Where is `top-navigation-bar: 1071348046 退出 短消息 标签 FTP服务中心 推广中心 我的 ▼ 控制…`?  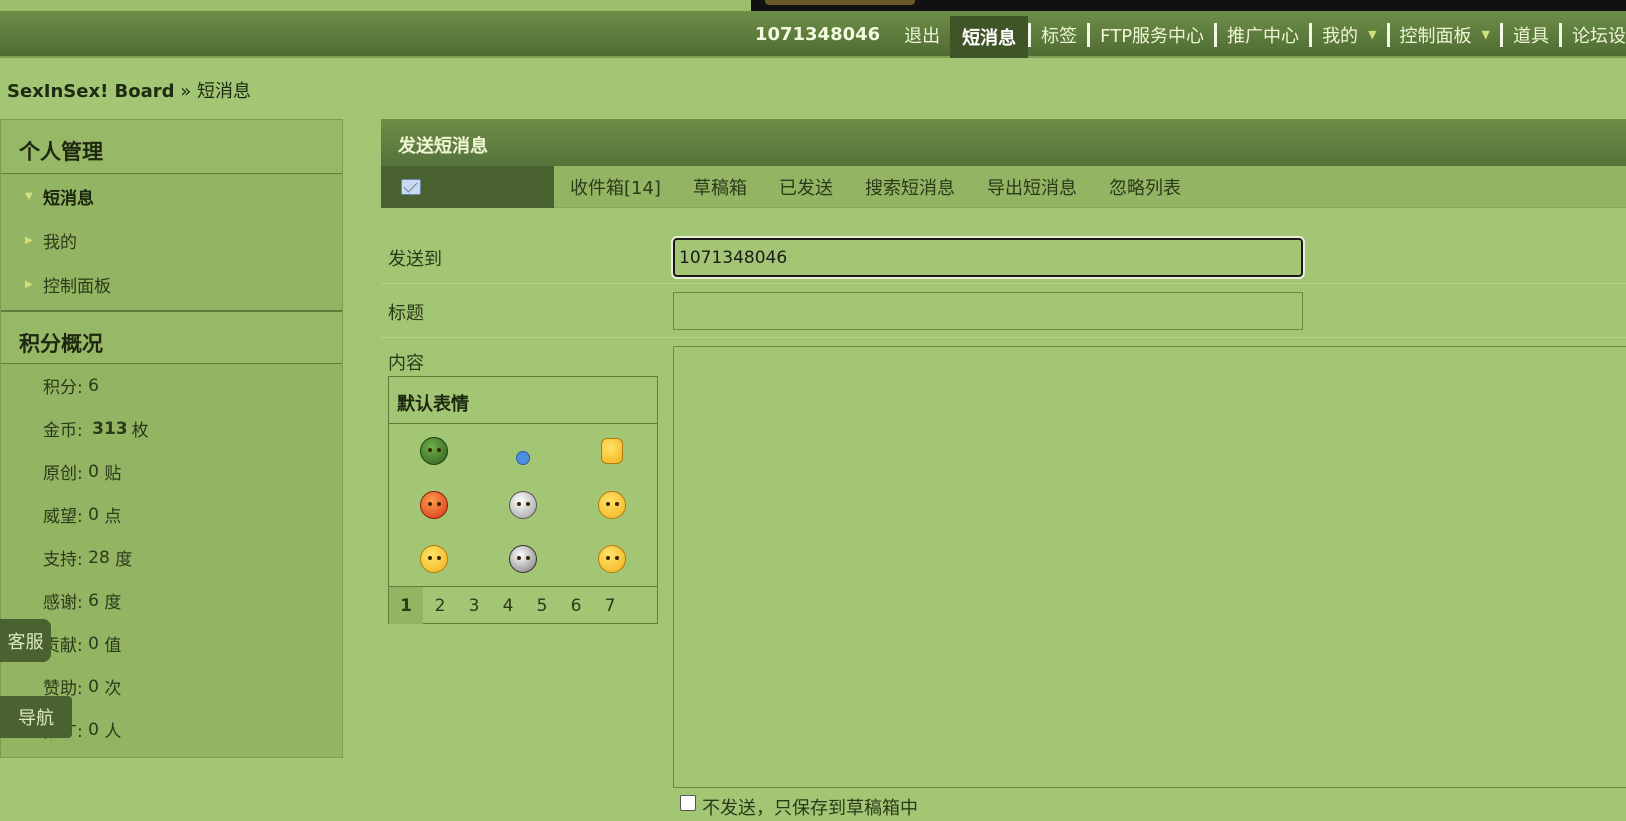 top-navigation-bar: 1071348046 退出 短消息 标签 FTP服务中心 推广中心 我的 ▼ 控制… is located at coordinates (813, 34).